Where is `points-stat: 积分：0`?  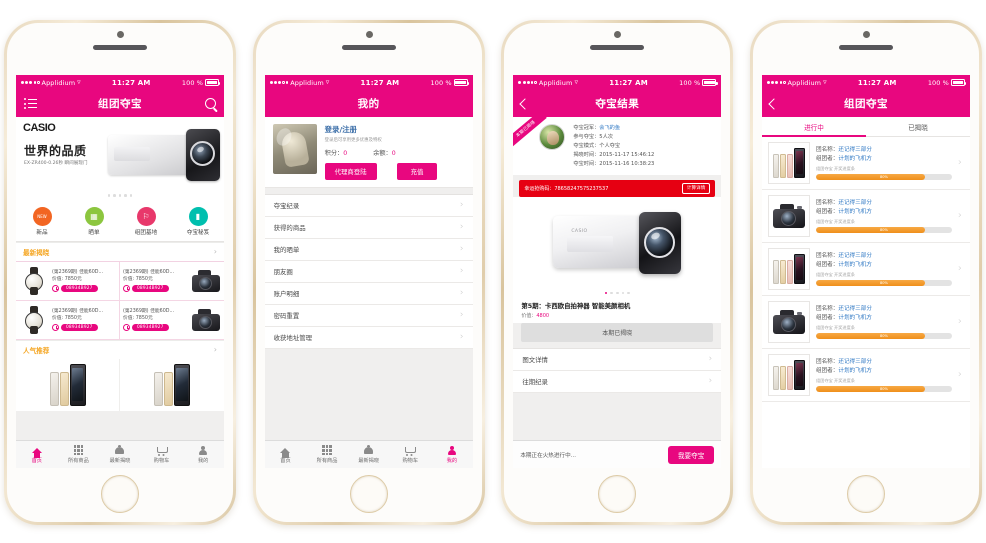
points-stat: 积分：0 is located at coordinates (336, 152).